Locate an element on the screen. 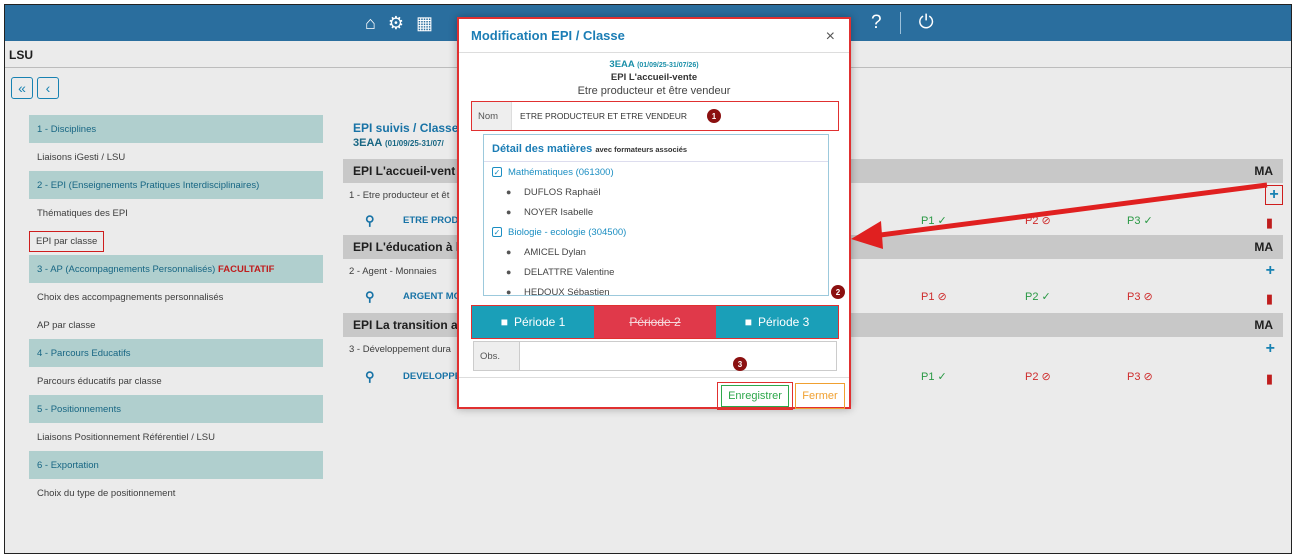 This screenshot has height=558, width=1296. sidebar-item-positionnements: 5 - Positionnements is located at coordinates (176, 409).